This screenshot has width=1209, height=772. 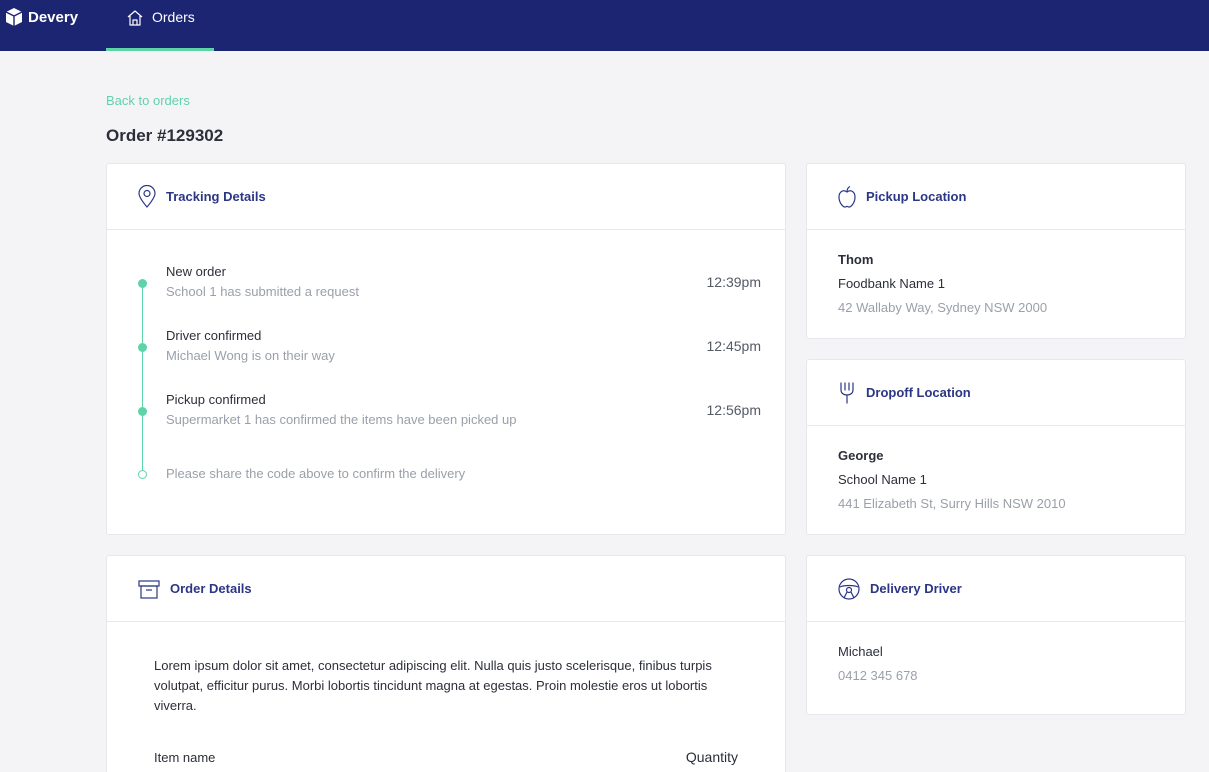 What do you see at coordinates (216, 399) in the screenshot?
I see `step-title: Pickup confirmed` at bounding box center [216, 399].